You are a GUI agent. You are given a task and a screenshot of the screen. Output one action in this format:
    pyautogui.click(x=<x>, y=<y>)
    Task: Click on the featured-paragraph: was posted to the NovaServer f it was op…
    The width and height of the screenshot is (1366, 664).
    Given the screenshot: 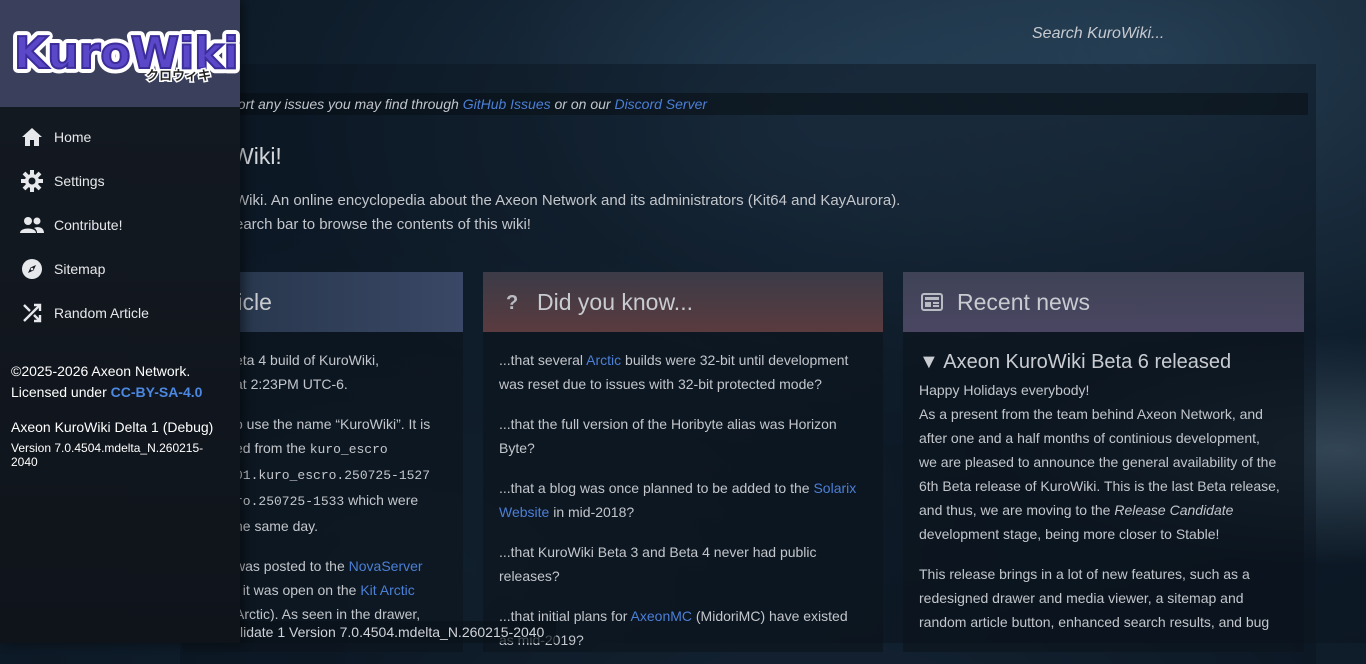 What is the action you would take?
    pyautogui.click(x=341, y=590)
    